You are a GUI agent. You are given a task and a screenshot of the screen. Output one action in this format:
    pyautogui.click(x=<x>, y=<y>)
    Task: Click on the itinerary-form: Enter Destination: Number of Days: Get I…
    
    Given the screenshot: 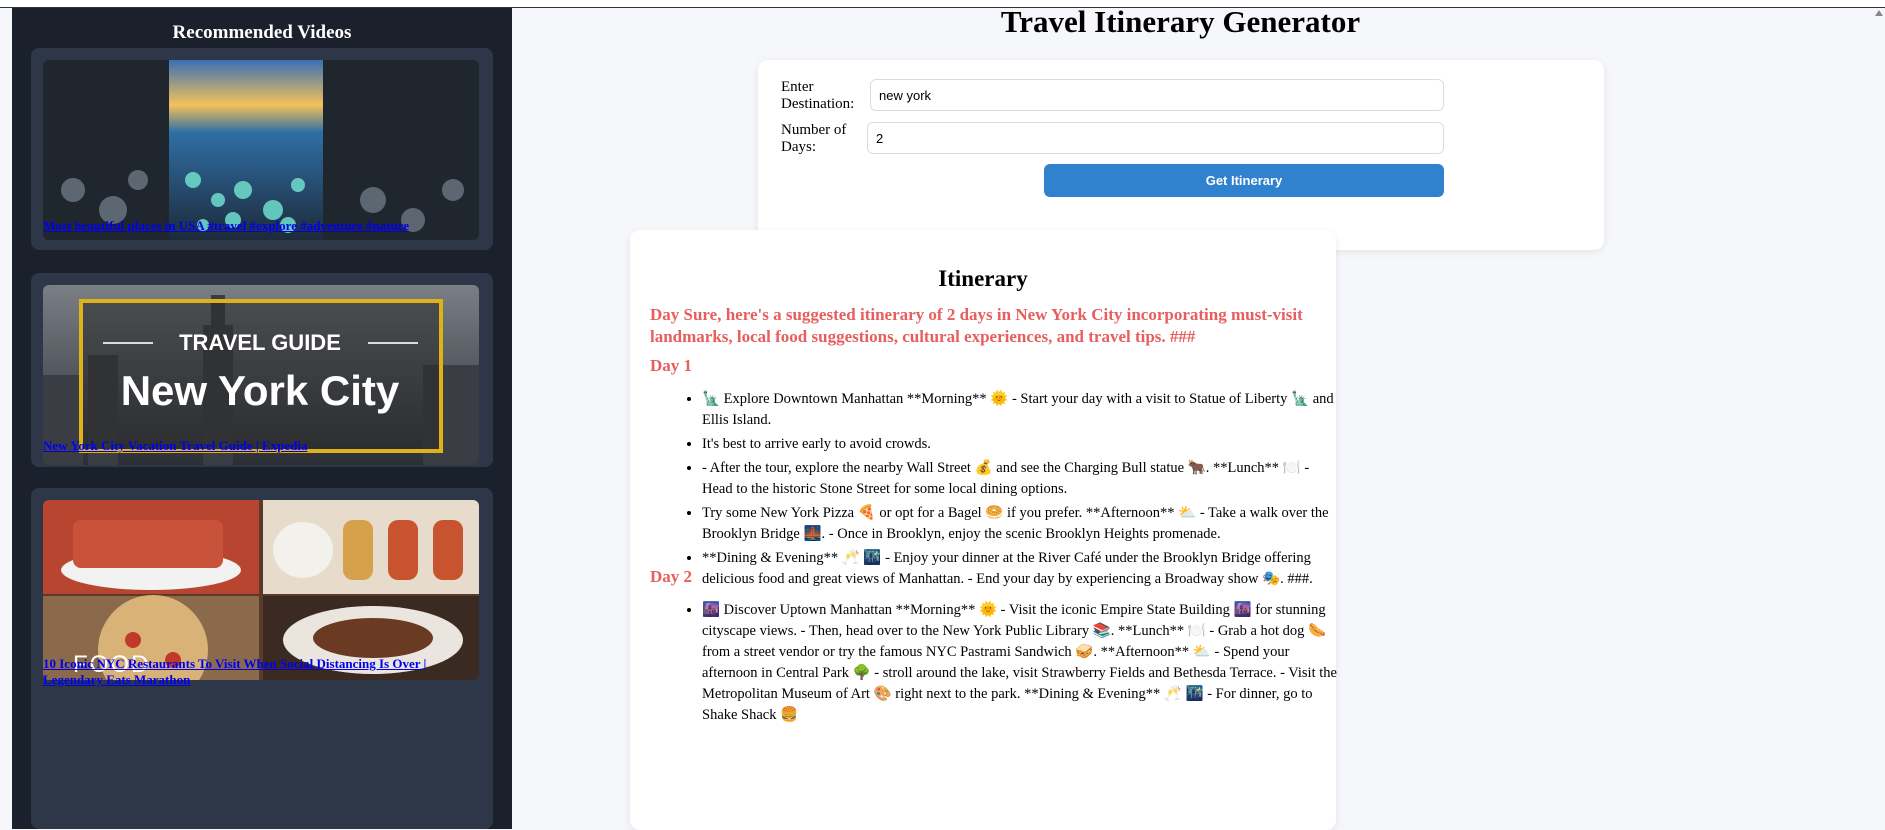 What is the action you would take?
    pyautogui.click(x=1181, y=155)
    